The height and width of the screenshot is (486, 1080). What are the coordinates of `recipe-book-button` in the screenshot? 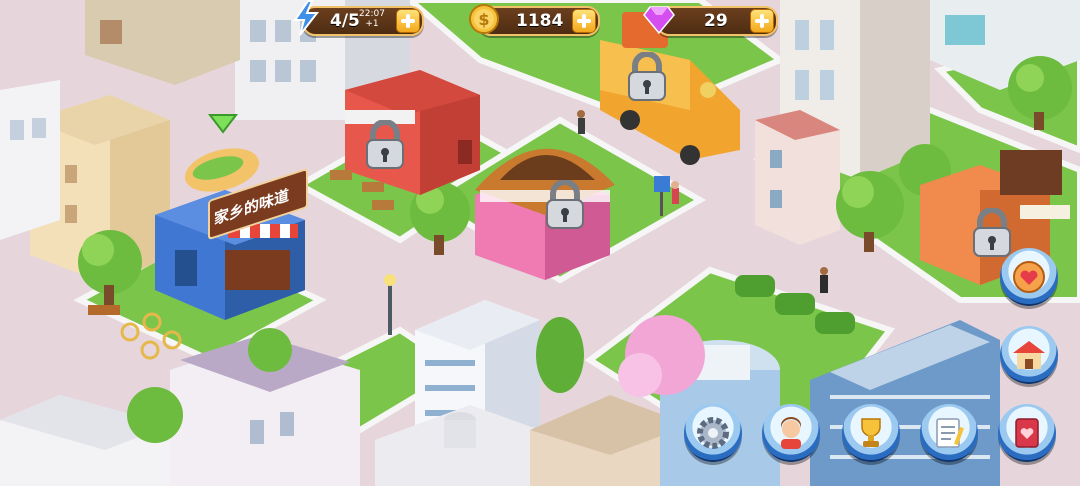 It's located at (1027, 433).